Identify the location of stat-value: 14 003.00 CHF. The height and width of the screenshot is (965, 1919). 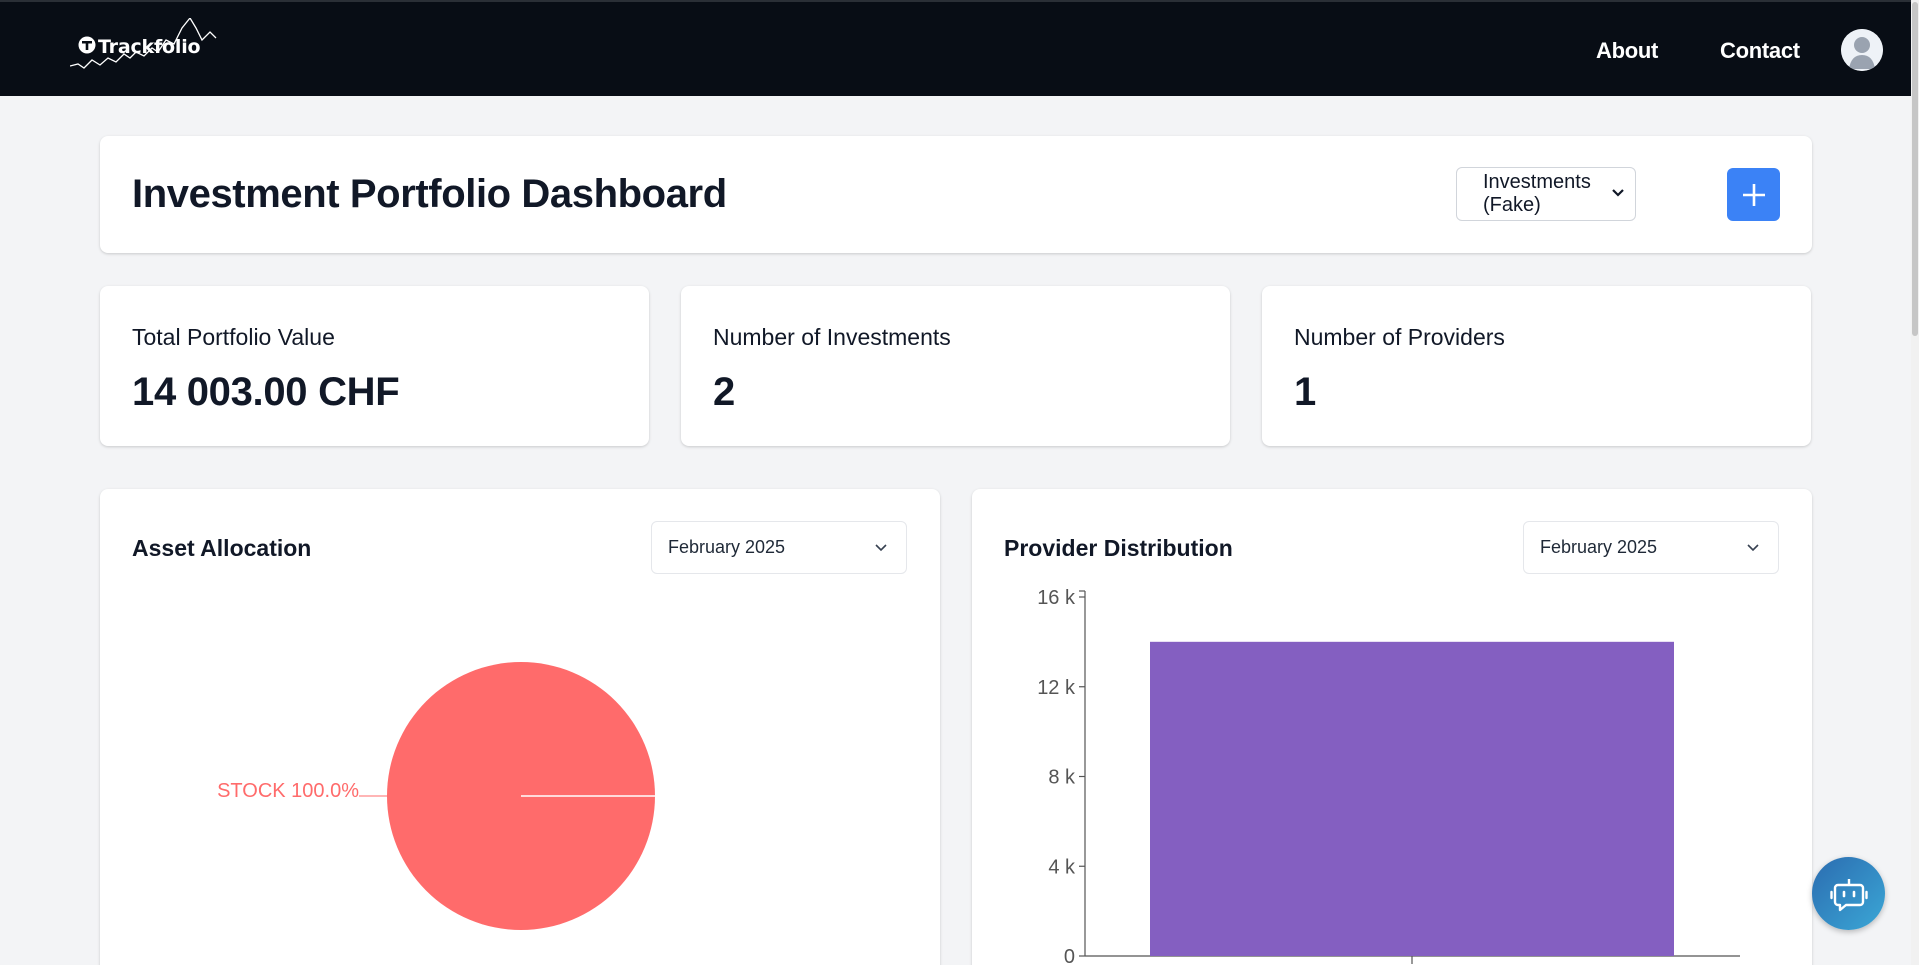
(266, 392).